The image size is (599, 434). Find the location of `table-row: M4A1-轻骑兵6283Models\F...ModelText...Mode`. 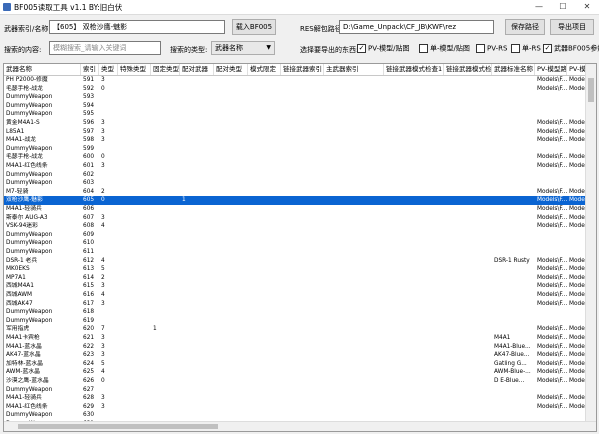

table-row: M4A1-轻骑兵6283Models\F...ModelText...Mode is located at coordinates (300, 398).